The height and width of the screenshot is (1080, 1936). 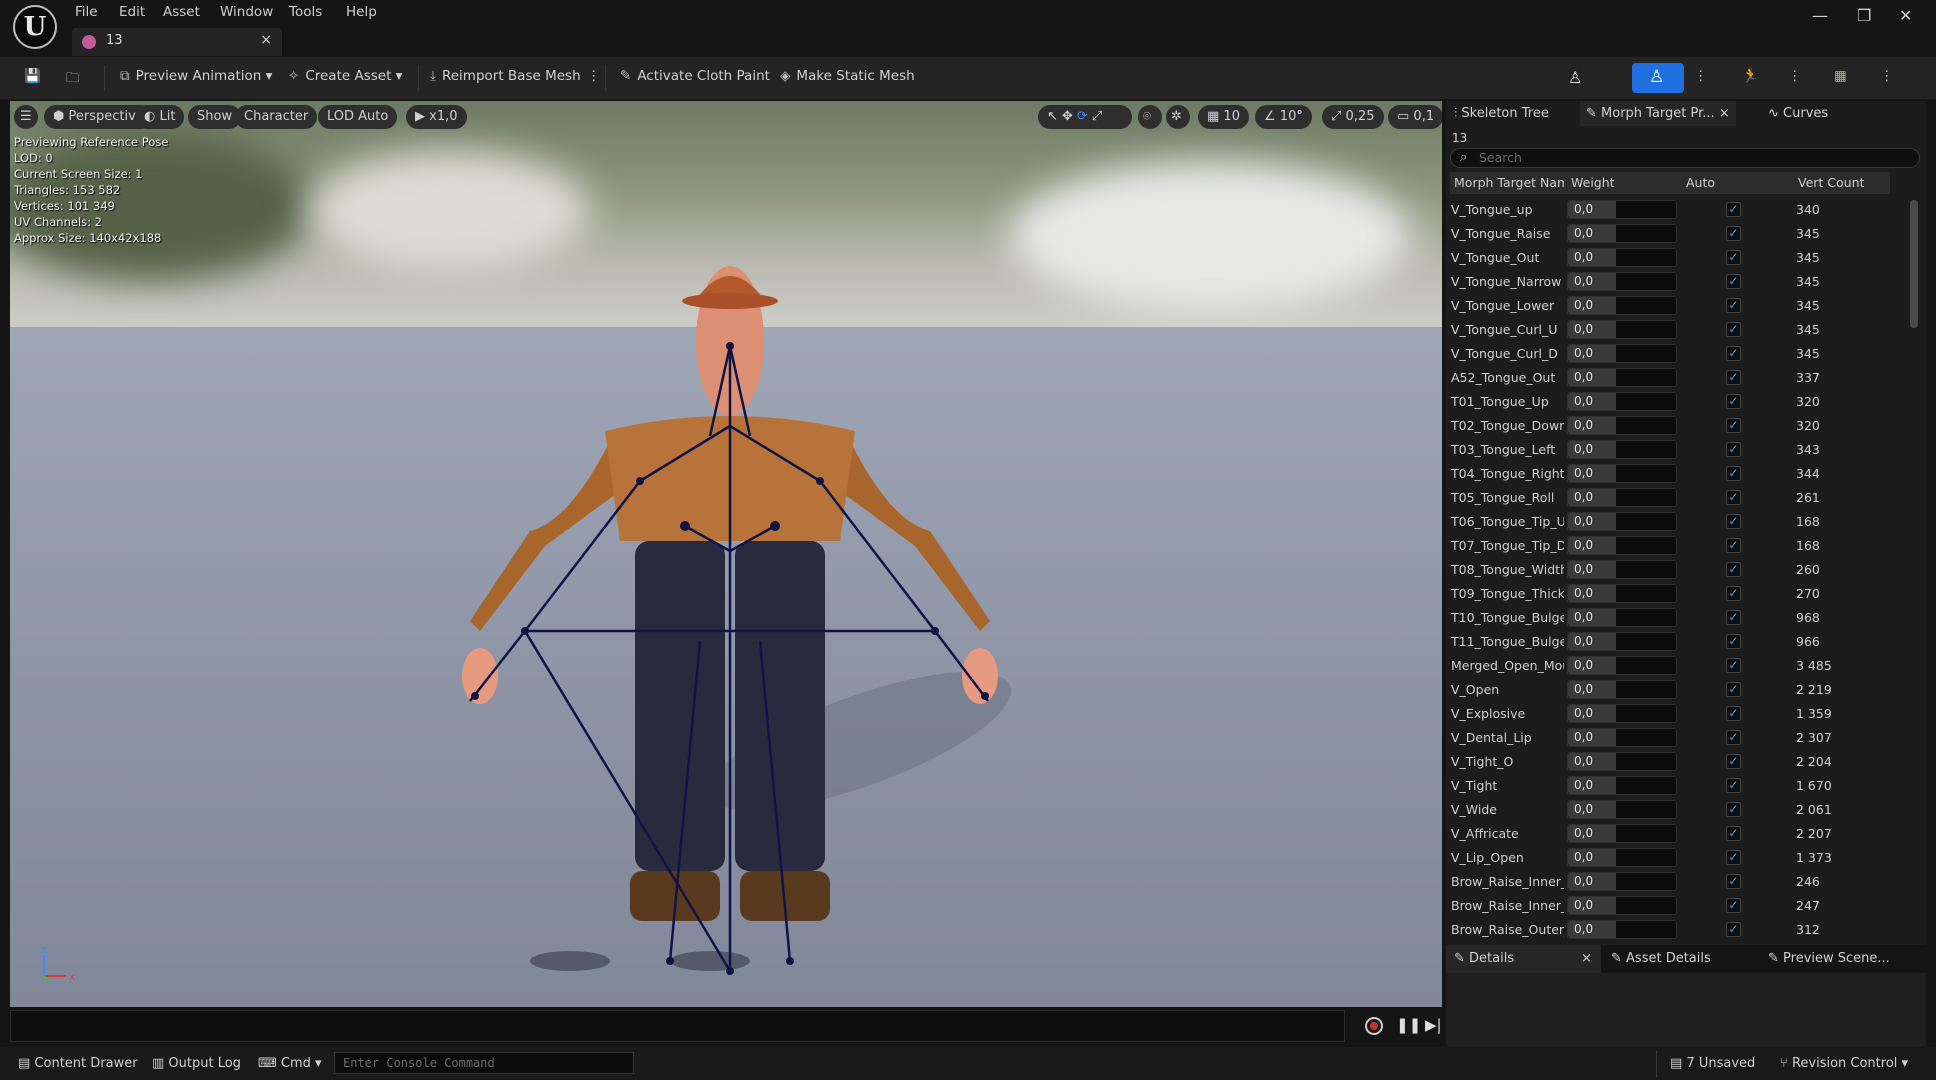 I want to click on world-local-icon: ✲, so click(x=1178, y=117).